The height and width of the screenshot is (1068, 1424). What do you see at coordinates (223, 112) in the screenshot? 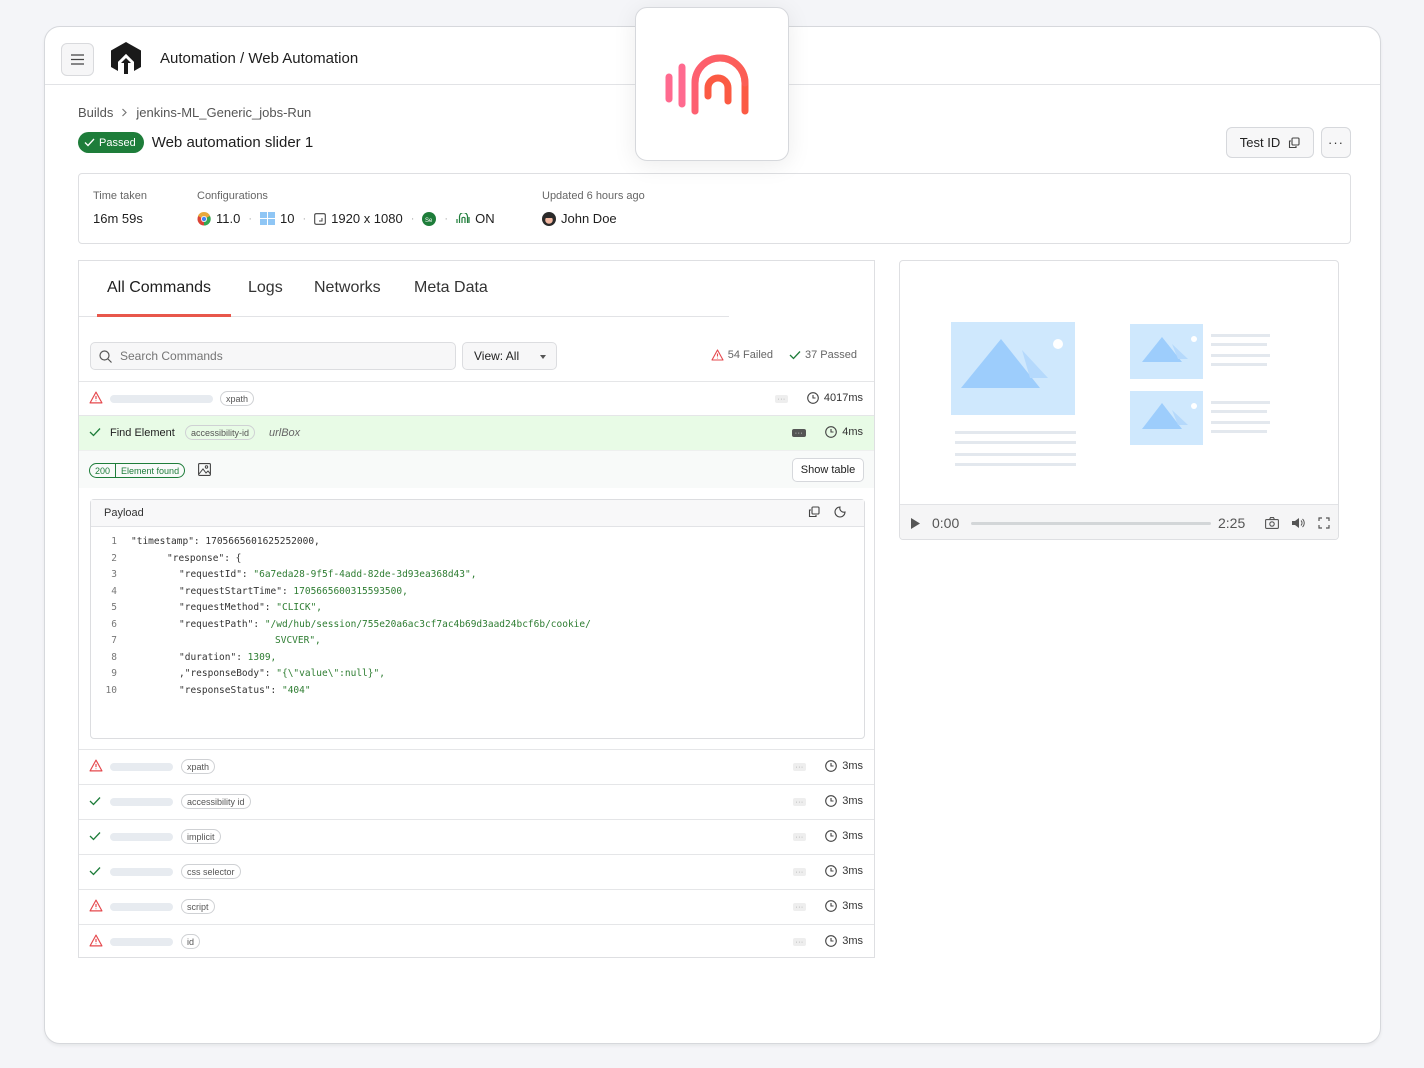
I see `breadcrumb-current: jenkins-ML_Generic_jobs-Run` at bounding box center [223, 112].